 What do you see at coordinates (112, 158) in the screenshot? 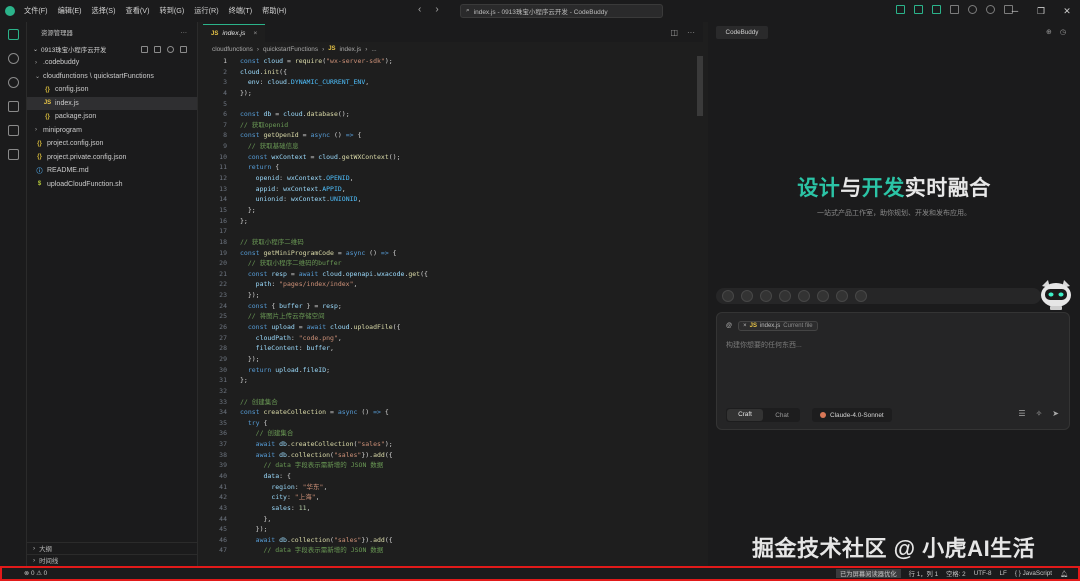
I see `tree-item: {} project.private.config.json` at bounding box center [112, 158].